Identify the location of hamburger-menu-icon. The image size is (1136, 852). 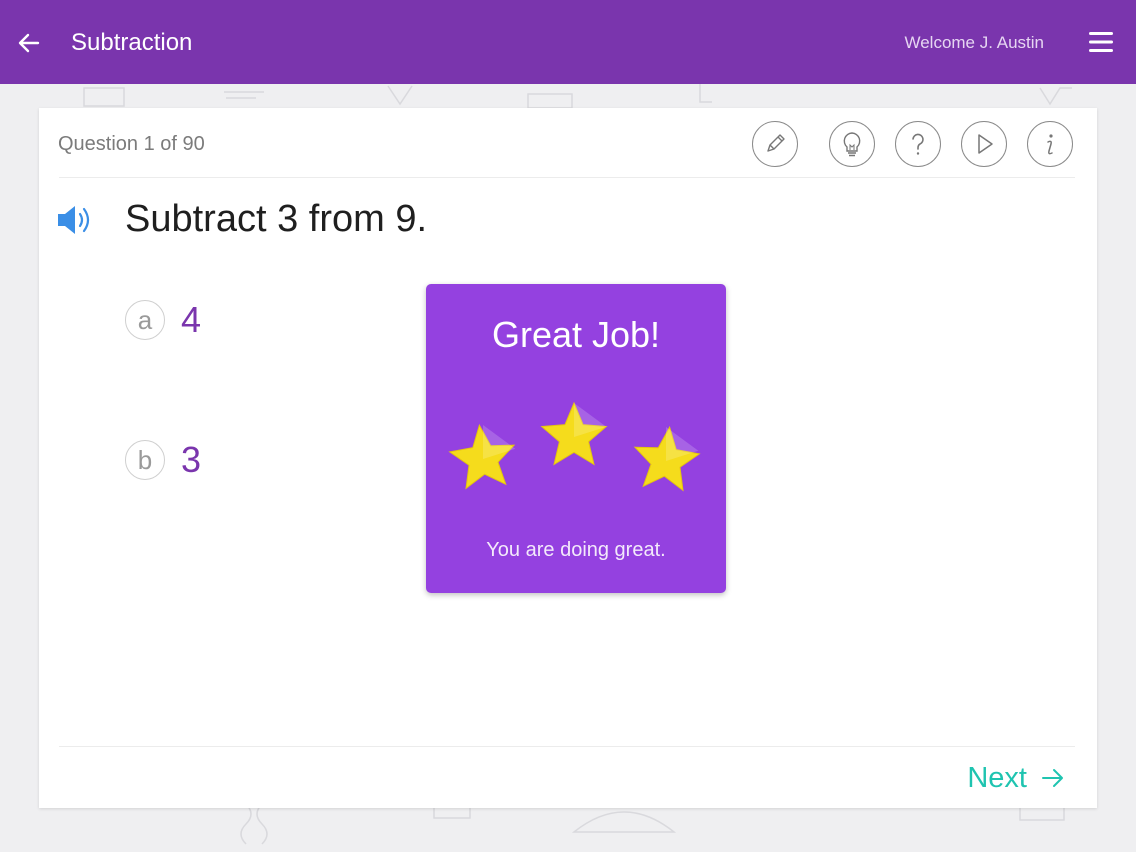
(1101, 42).